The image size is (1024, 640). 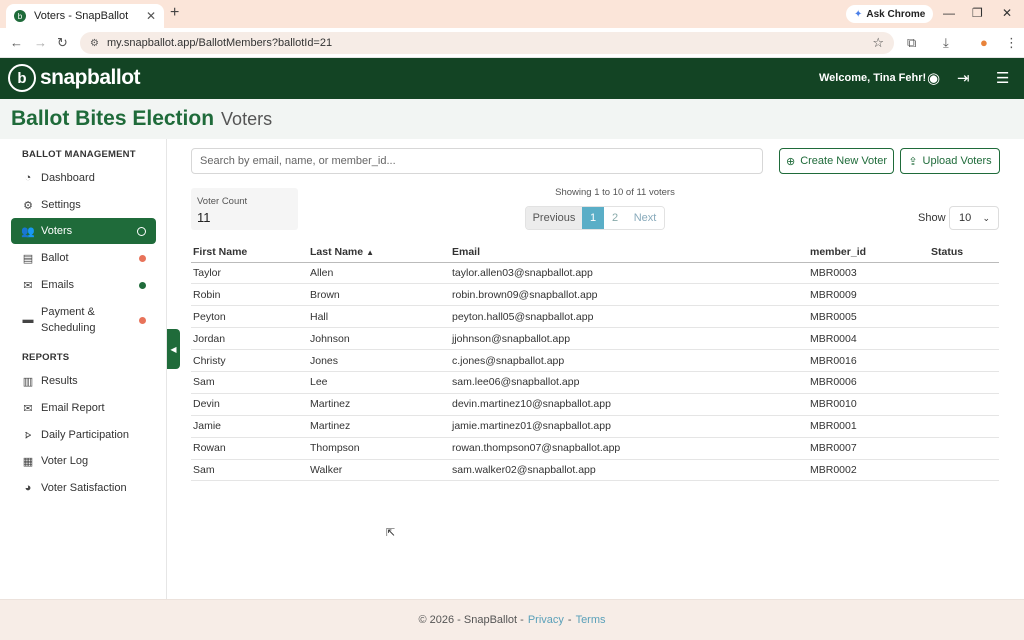 I want to click on sidebar-item-label: Voter Satisfaction, so click(x=84, y=488).